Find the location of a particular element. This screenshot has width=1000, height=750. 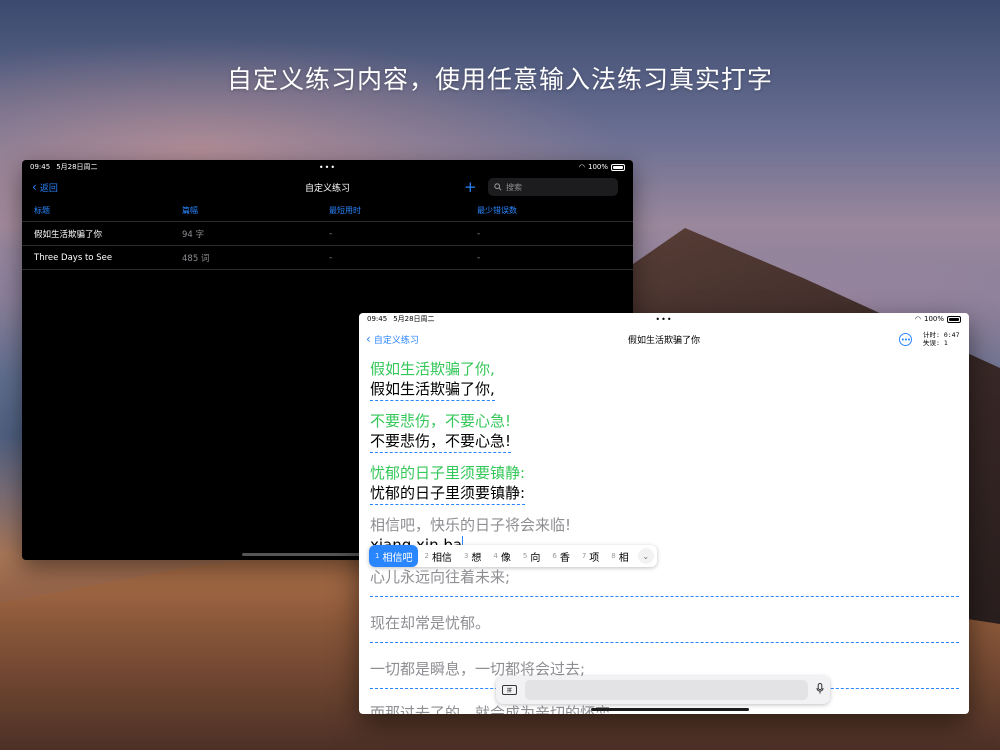

practice-line: 假如生活欺骗了你, 假如生活欺骗了你, is located at coordinates (664, 380).